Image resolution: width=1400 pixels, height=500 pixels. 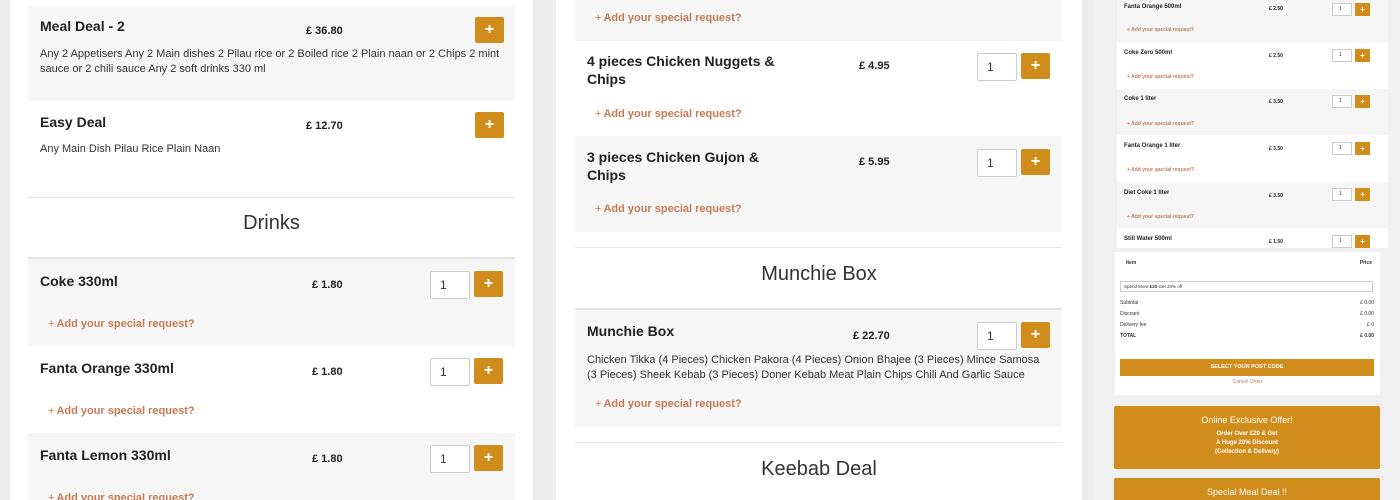 I want to click on item-price: £ 1.50, so click(x=1276, y=242).